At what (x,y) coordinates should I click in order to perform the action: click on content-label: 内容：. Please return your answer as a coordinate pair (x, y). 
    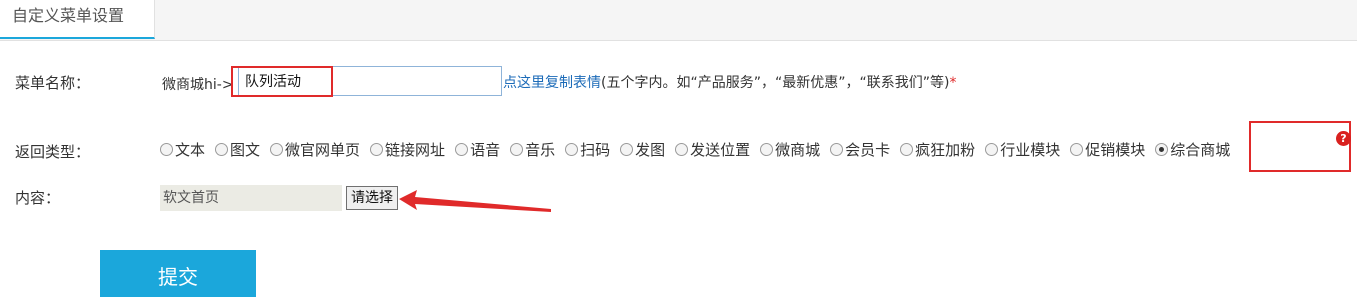
    Looking at the image, I should click on (38, 198).